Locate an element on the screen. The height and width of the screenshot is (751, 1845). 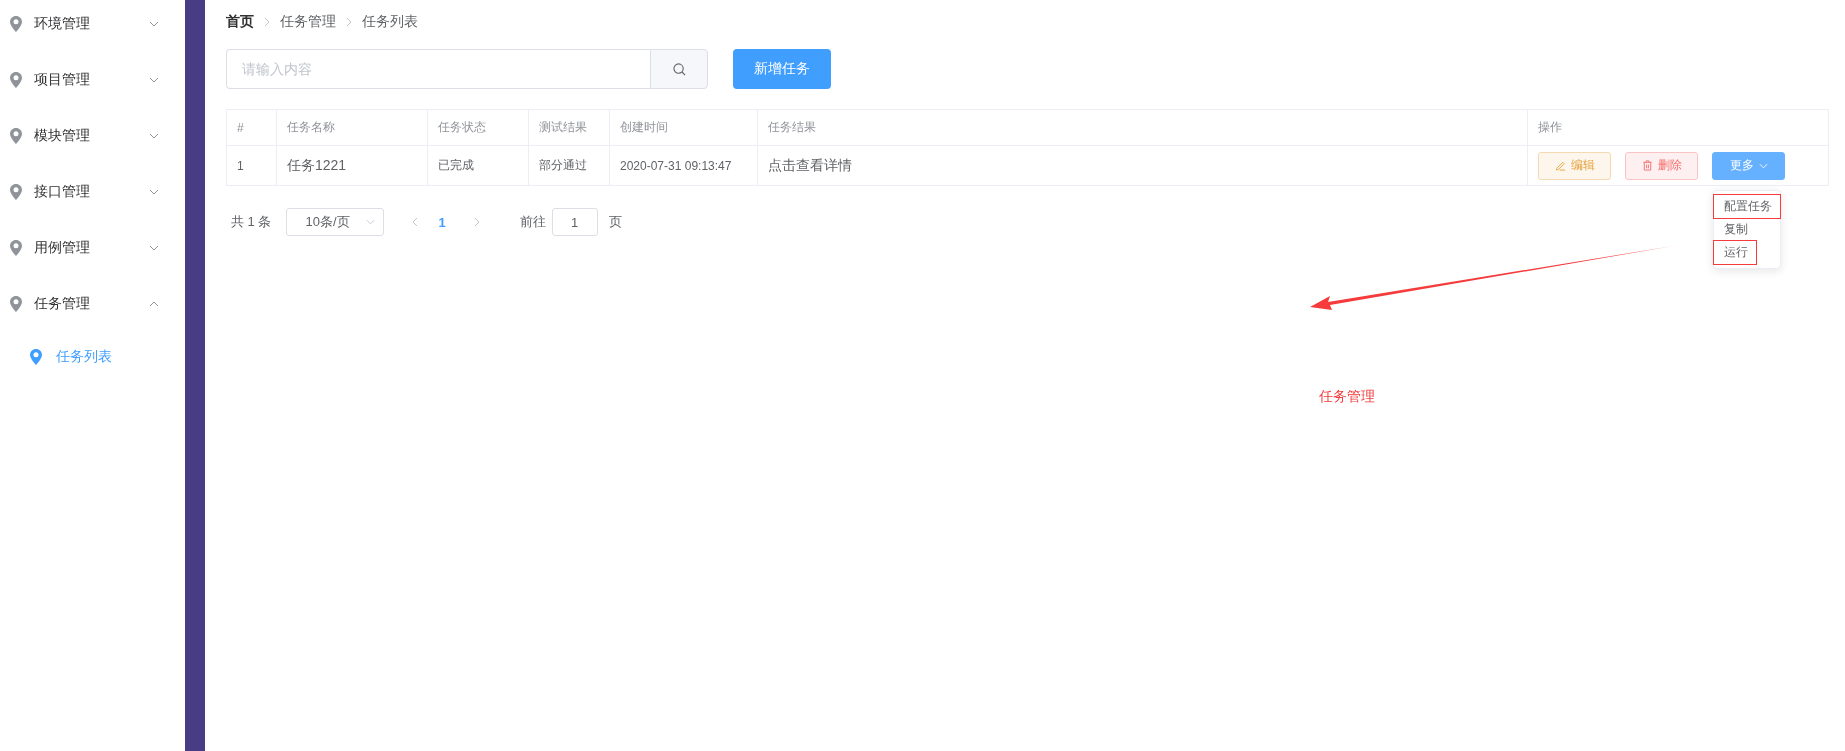
breadcrumb-item: 任务列表 is located at coordinates (390, 22).